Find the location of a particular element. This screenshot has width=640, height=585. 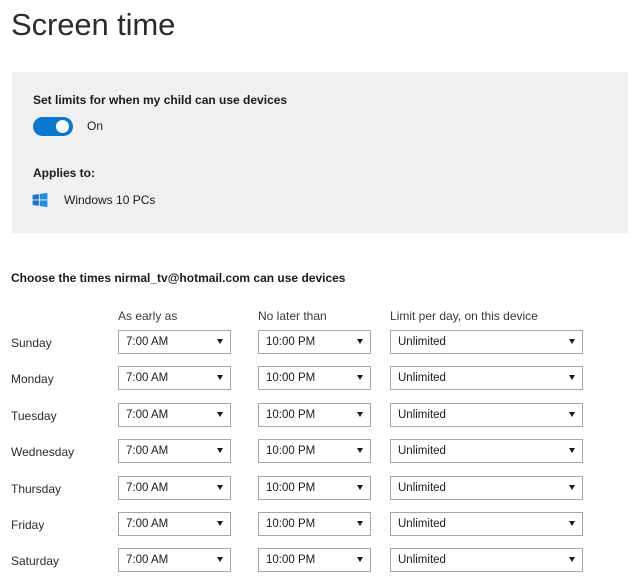

column-header-limit-per-day: Limit per day, on this device is located at coordinates (464, 316).